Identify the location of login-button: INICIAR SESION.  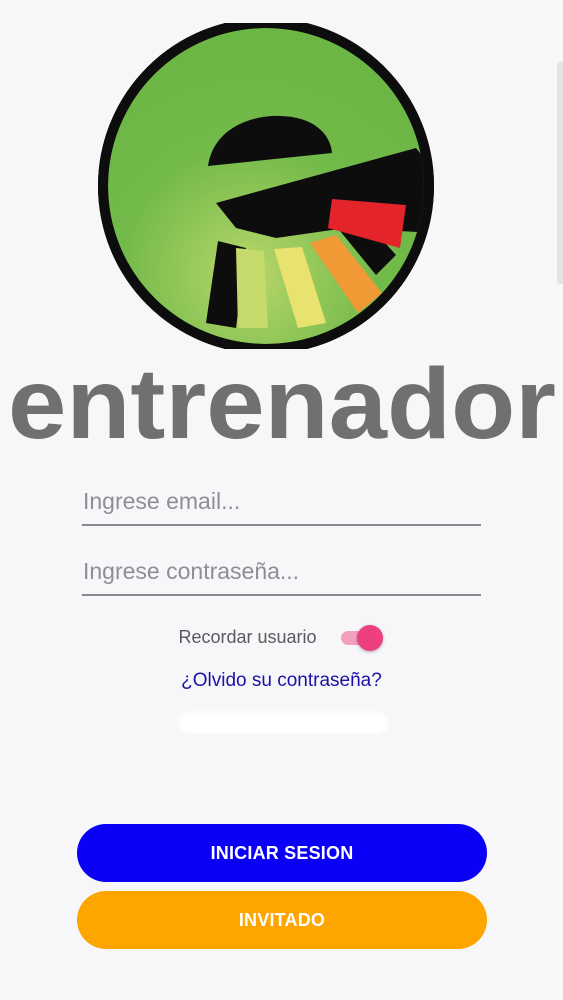
(282, 853).